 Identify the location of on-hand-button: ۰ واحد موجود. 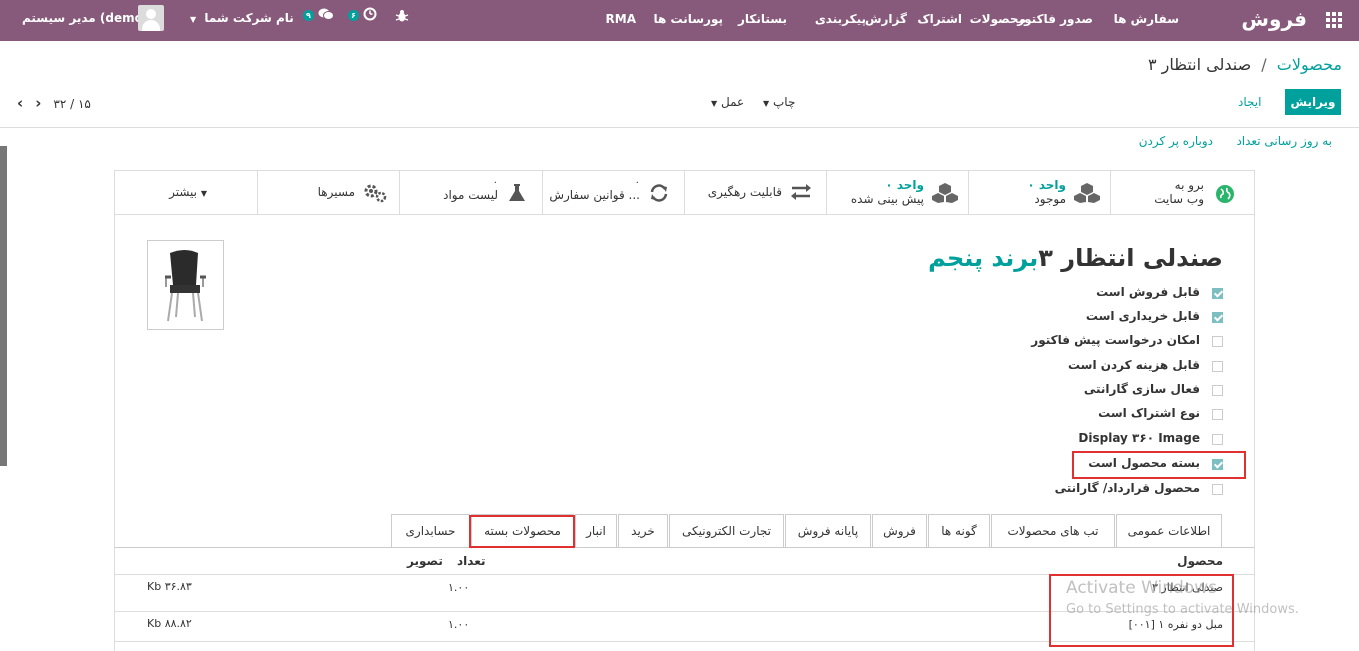
(1039, 192).